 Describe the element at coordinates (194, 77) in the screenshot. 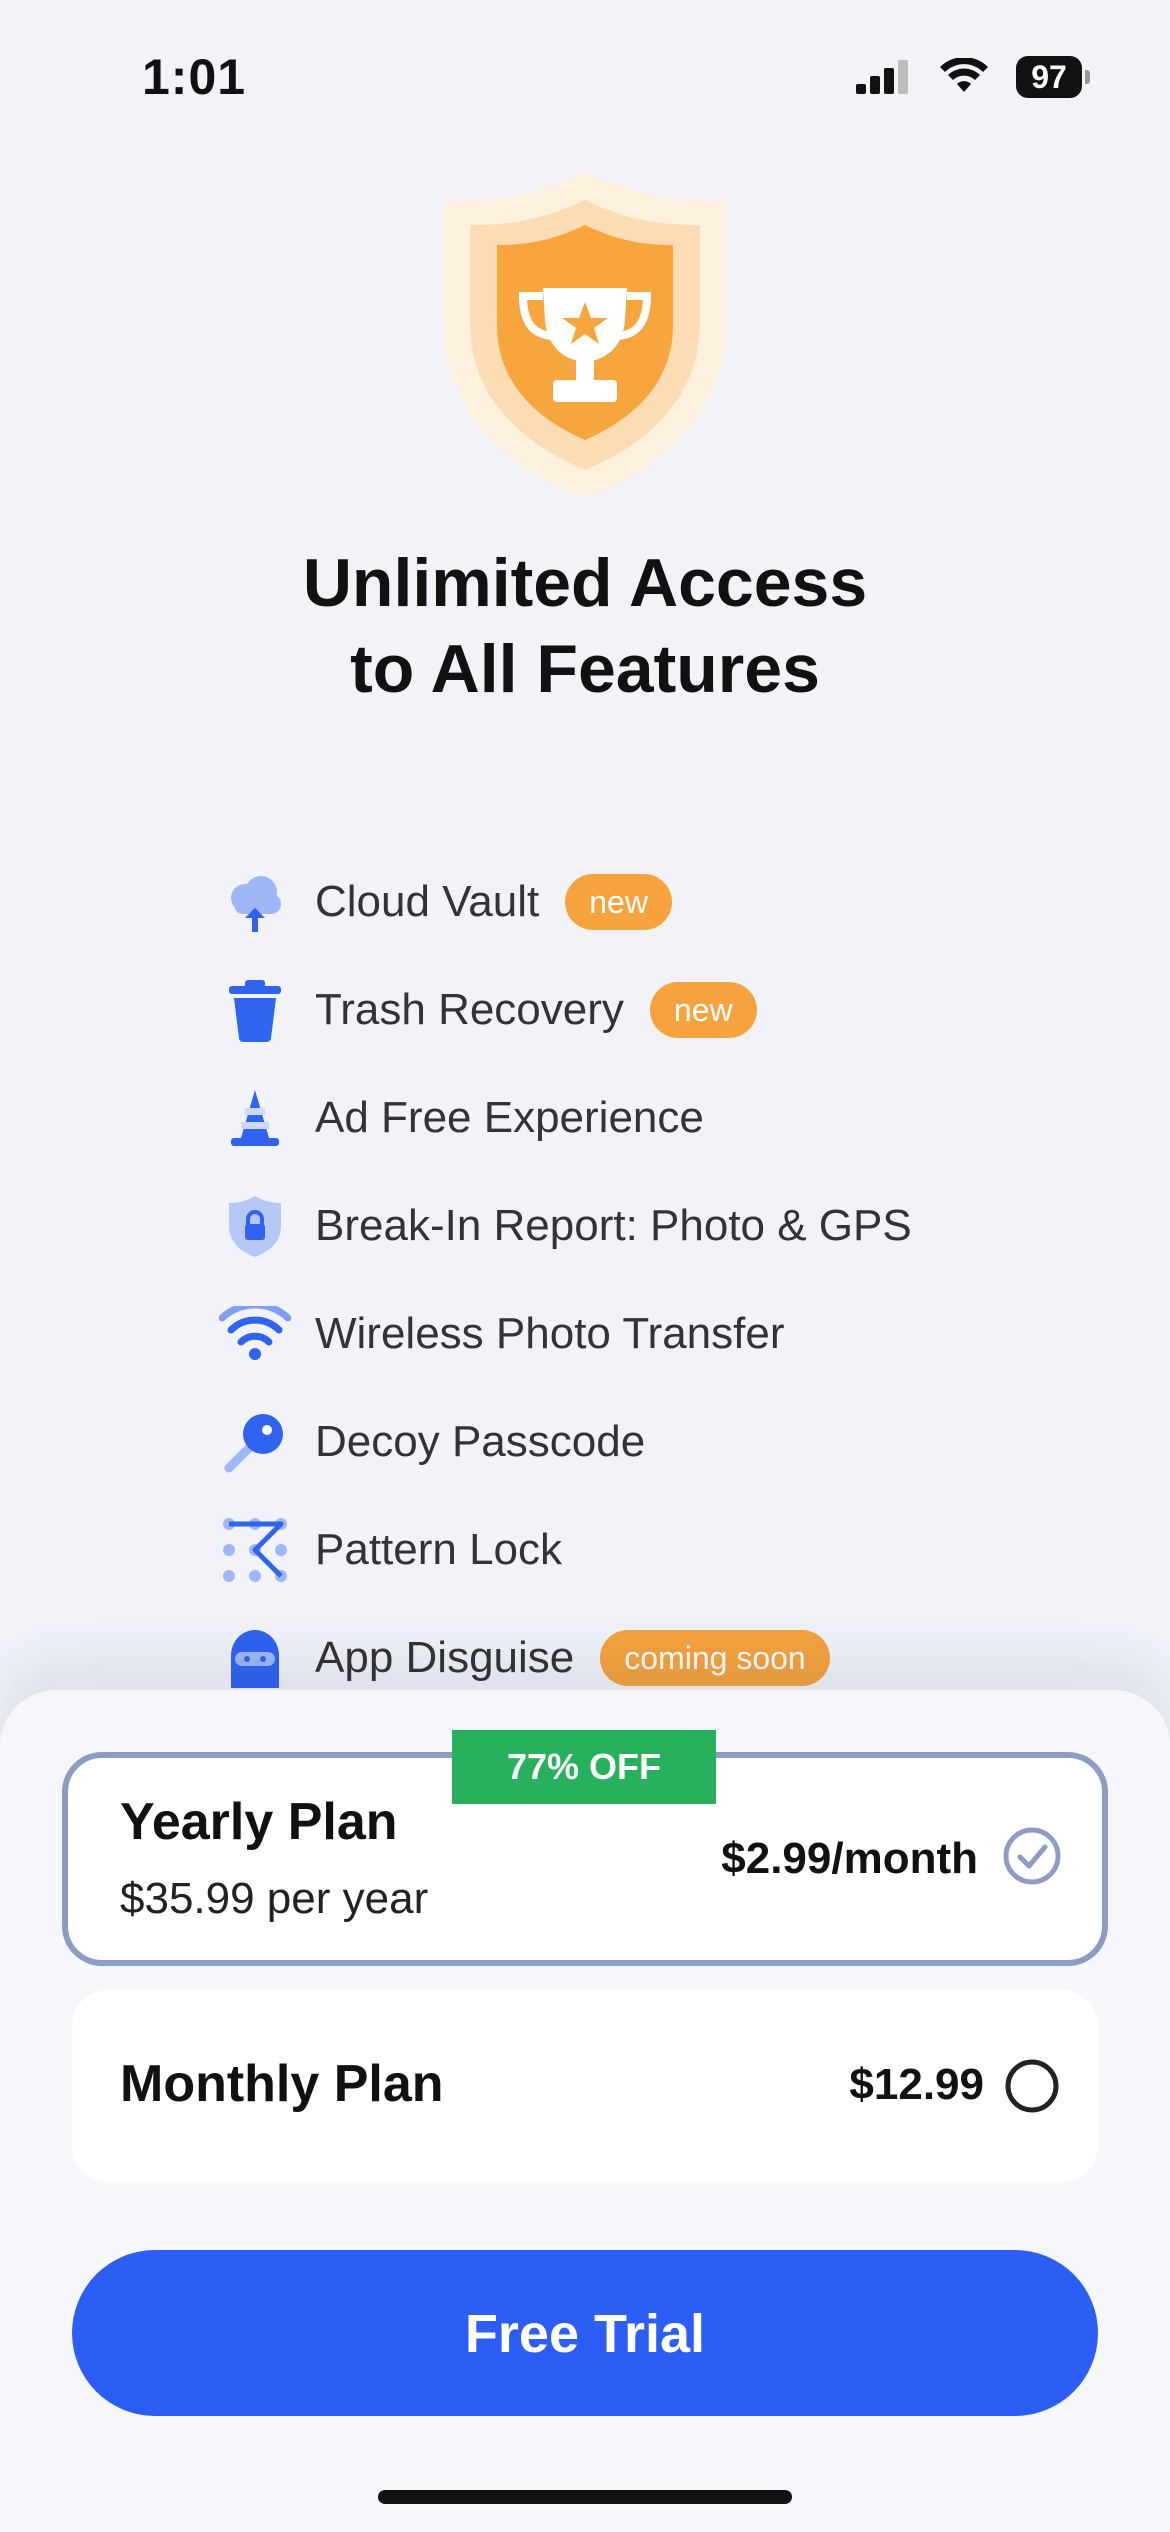

I see `status-time: 1:01` at that location.